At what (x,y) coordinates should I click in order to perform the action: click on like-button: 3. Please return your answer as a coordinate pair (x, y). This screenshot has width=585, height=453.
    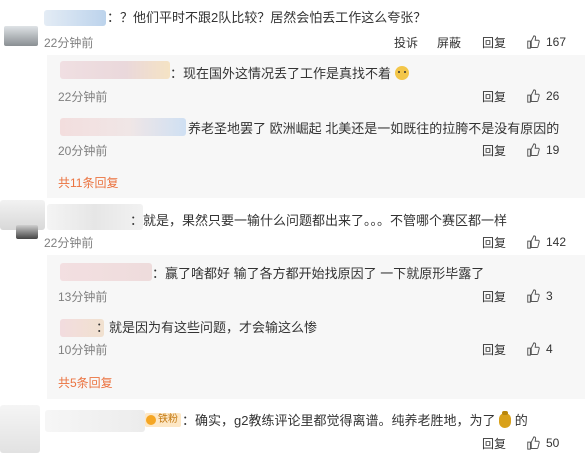
    Looking at the image, I should click on (539, 296).